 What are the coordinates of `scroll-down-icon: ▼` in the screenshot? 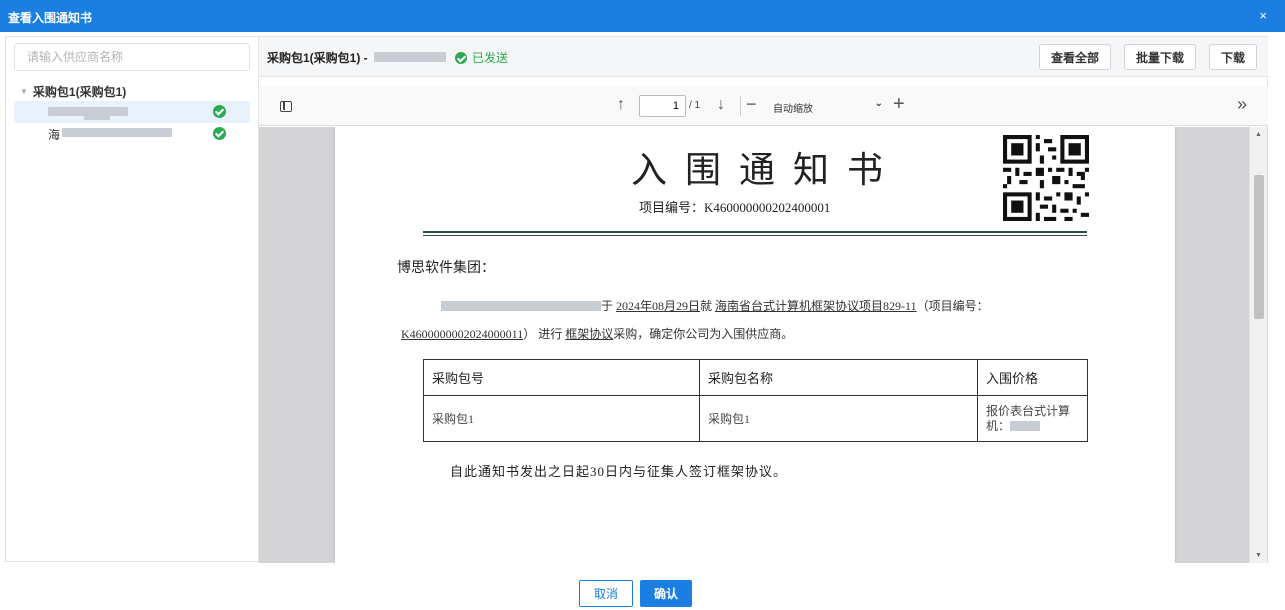 It's located at (1258, 555).